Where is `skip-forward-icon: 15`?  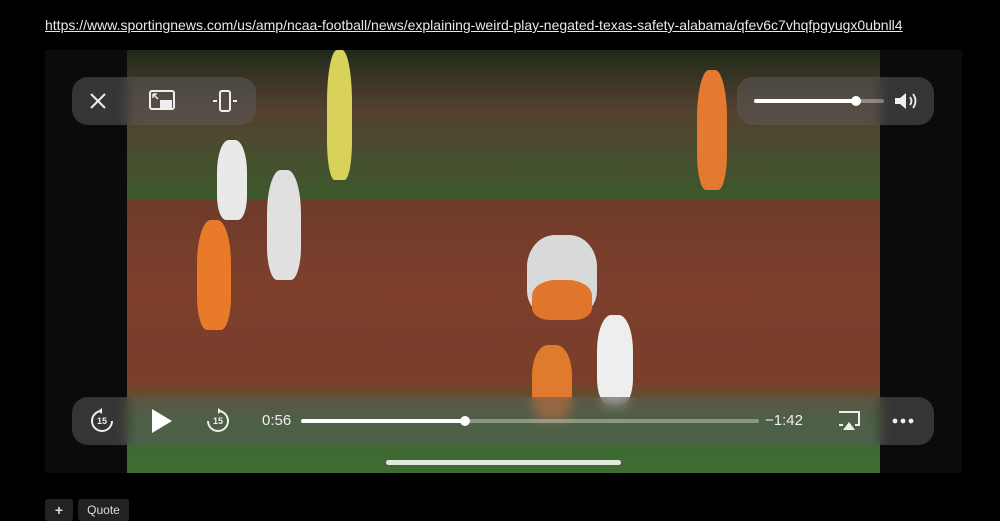 skip-forward-icon: 15 is located at coordinates (218, 421).